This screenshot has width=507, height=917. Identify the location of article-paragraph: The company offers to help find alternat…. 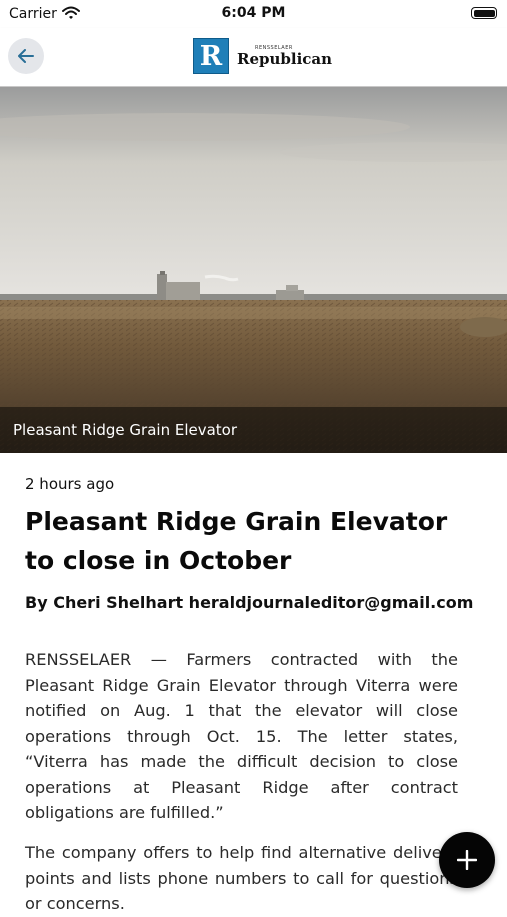
(241, 878).